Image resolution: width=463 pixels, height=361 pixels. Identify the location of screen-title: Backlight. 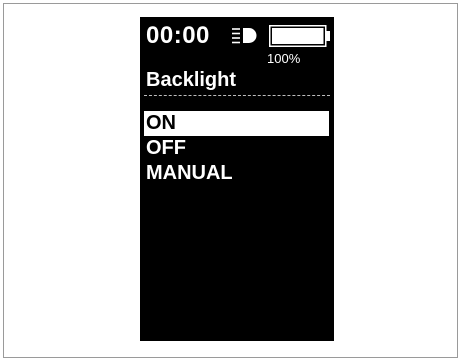
(191, 80).